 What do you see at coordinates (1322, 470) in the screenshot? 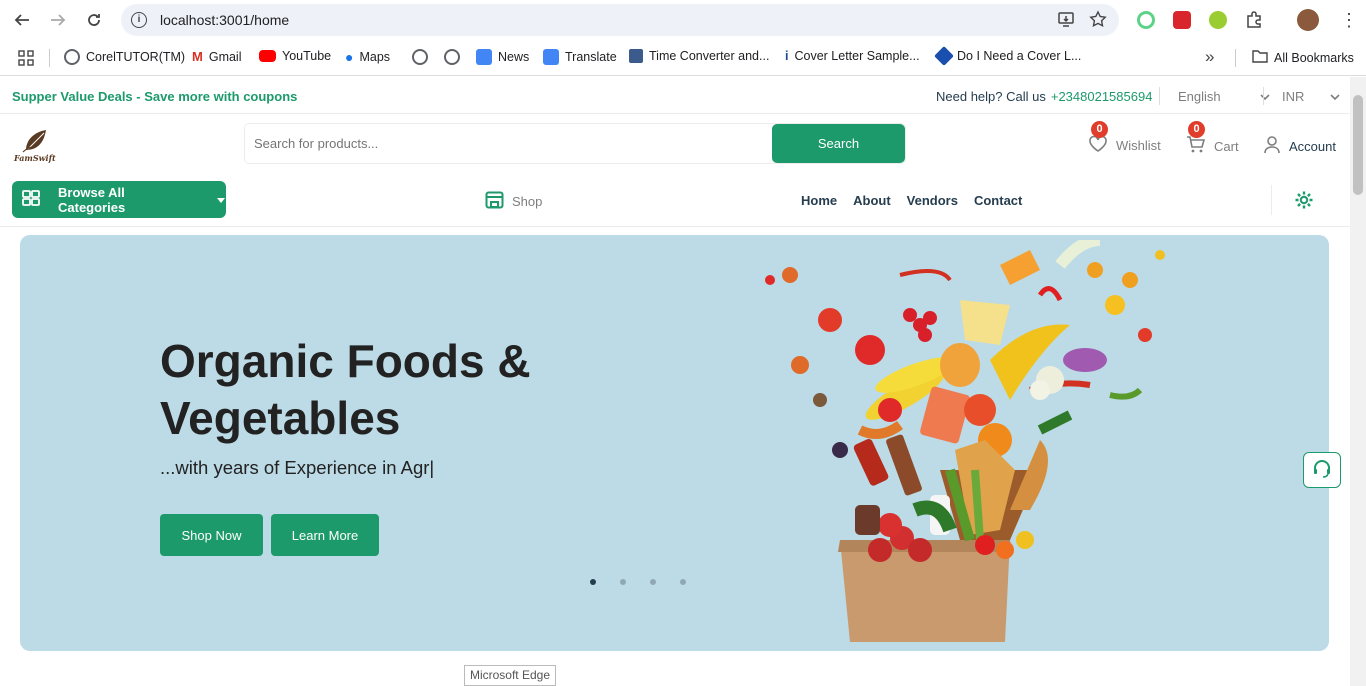
I see `support-button` at bounding box center [1322, 470].